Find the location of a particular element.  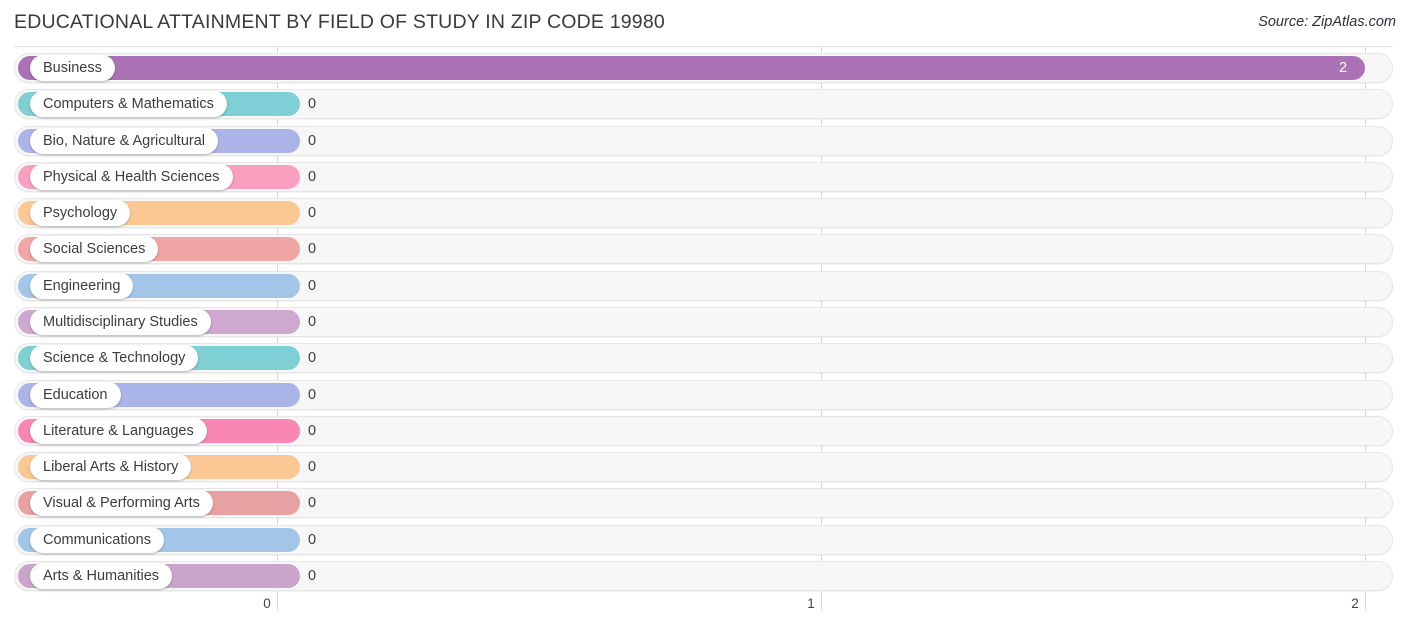

category-label: Education is located at coordinates (75, 394).